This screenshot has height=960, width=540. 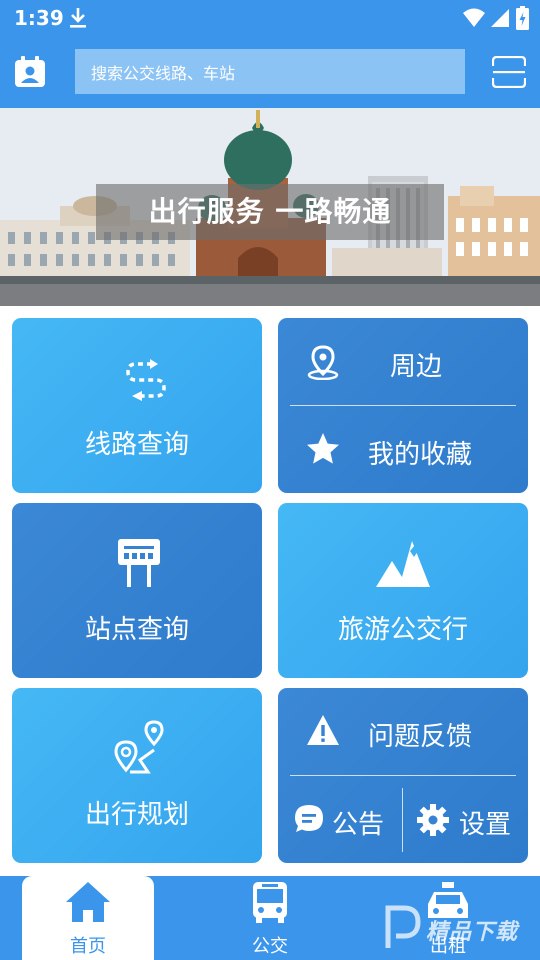 What do you see at coordinates (416, 367) in the screenshot?
I see `nearby-label: 周边` at bounding box center [416, 367].